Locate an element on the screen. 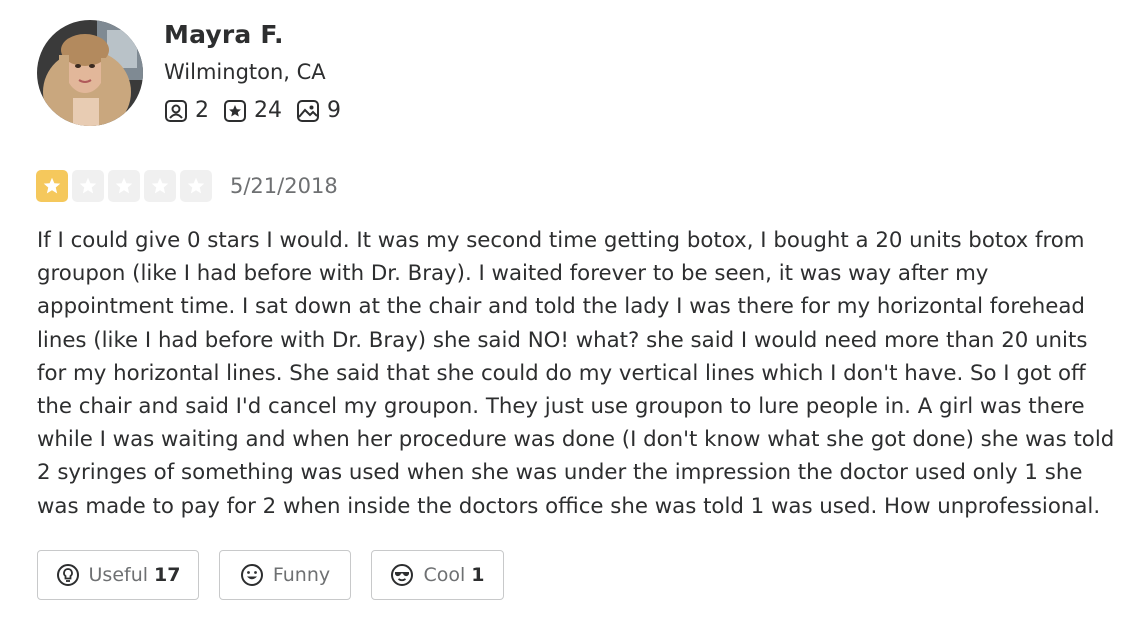 This screenshot has height=629, width=1136. avatar is located at coordinates (90, 73).